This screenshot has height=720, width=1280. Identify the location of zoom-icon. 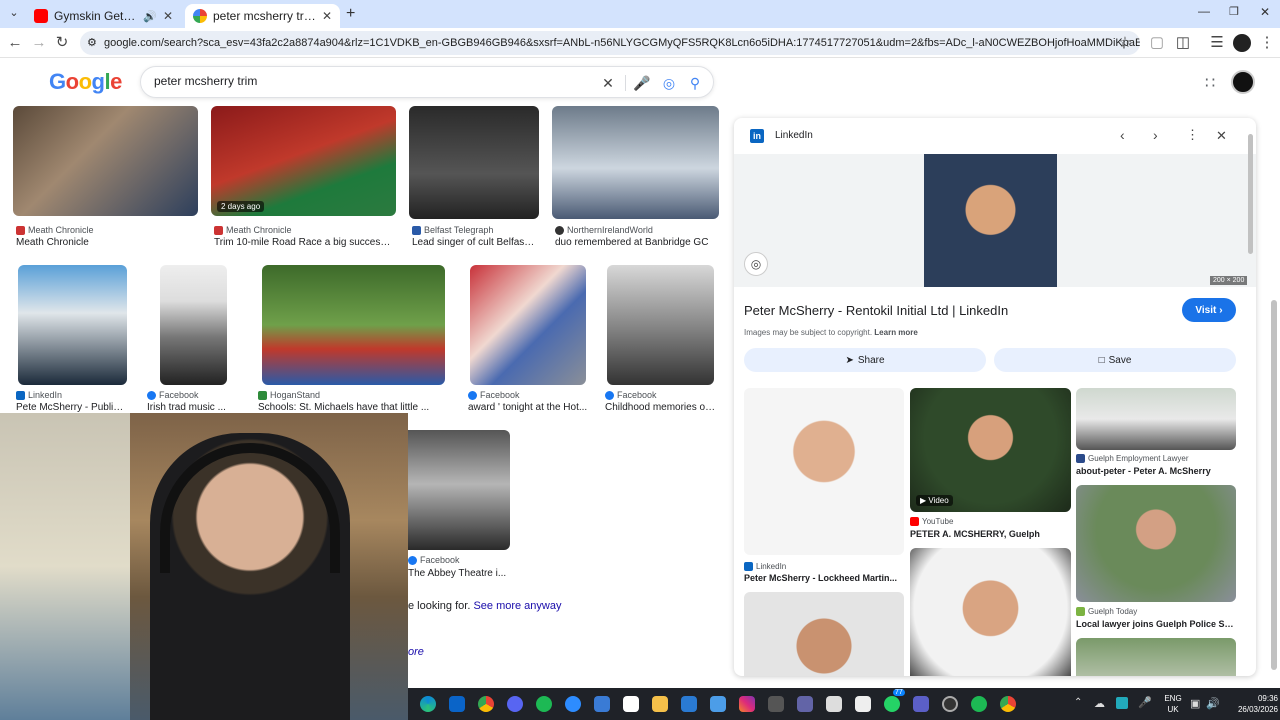
(573, 704).